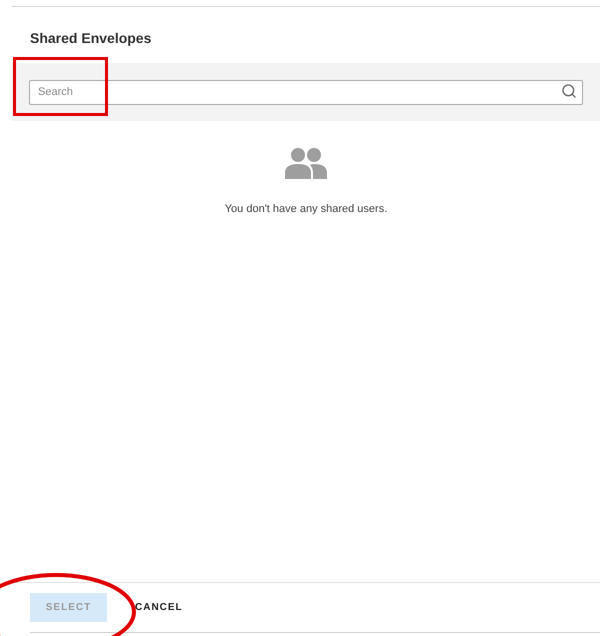 This screenshot has width=600, height=636. What do you see at coordinates (306, 209) in the screenshot?
I see `empty-message: You don't have any shared users.` at bounding box center [306, 209].